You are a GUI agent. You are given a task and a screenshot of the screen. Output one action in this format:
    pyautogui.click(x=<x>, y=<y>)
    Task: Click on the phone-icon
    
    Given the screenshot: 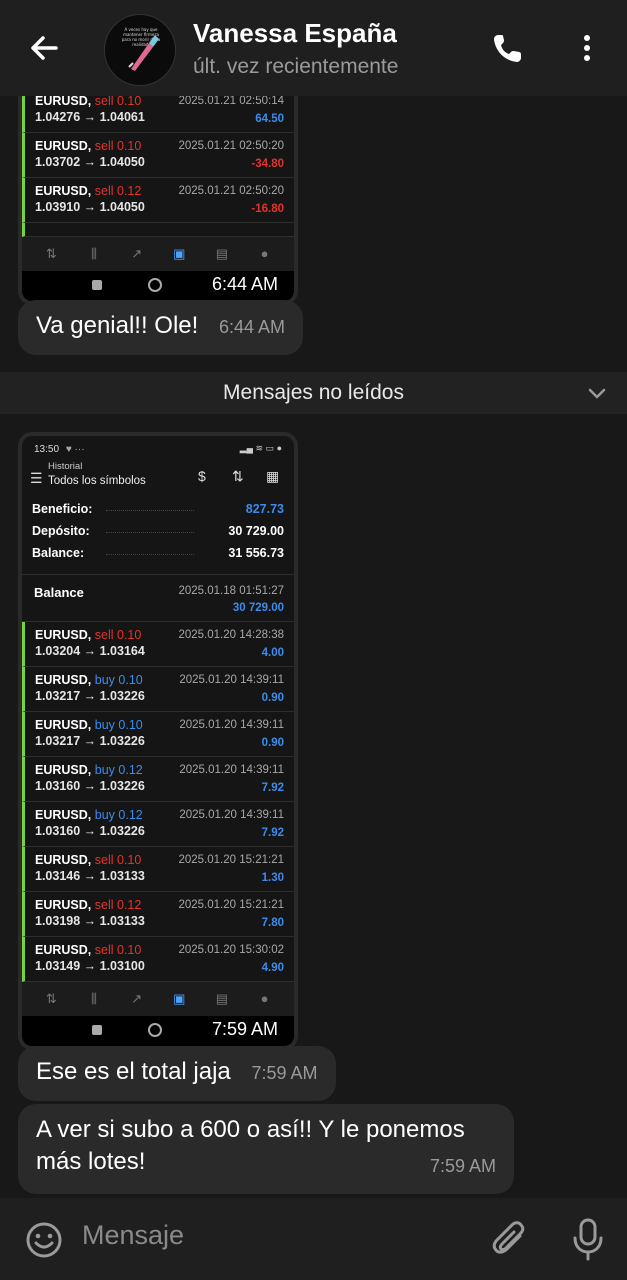 What is the action you would take?
    pyautogui.click(x=508, y=48)
    